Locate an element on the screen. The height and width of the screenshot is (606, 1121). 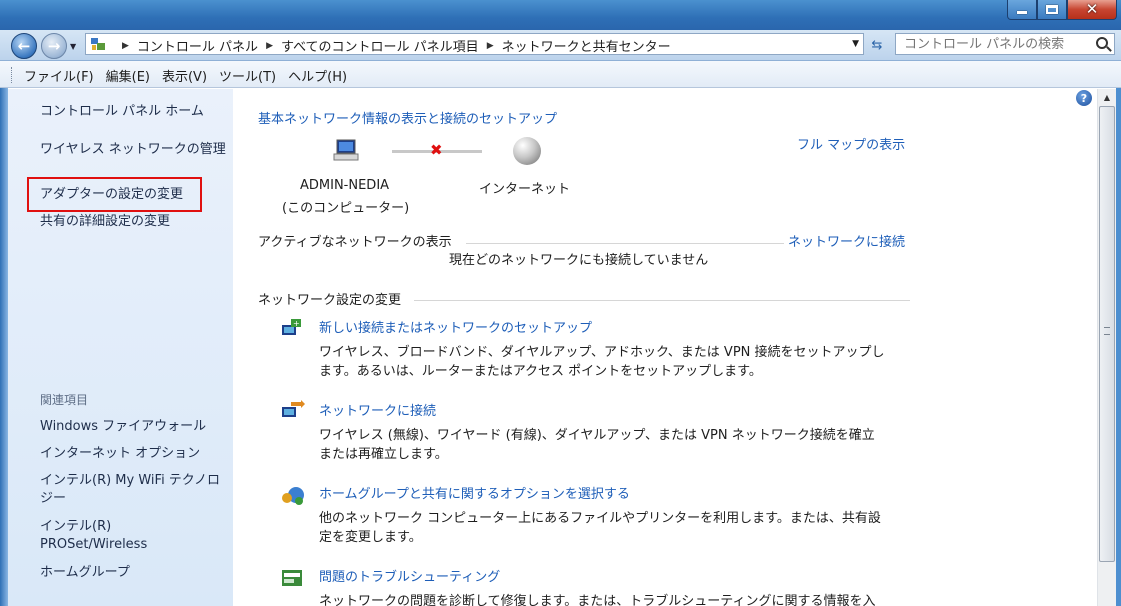
task-connect-desc: または再確立します。 is located at coordinates (383, 454).